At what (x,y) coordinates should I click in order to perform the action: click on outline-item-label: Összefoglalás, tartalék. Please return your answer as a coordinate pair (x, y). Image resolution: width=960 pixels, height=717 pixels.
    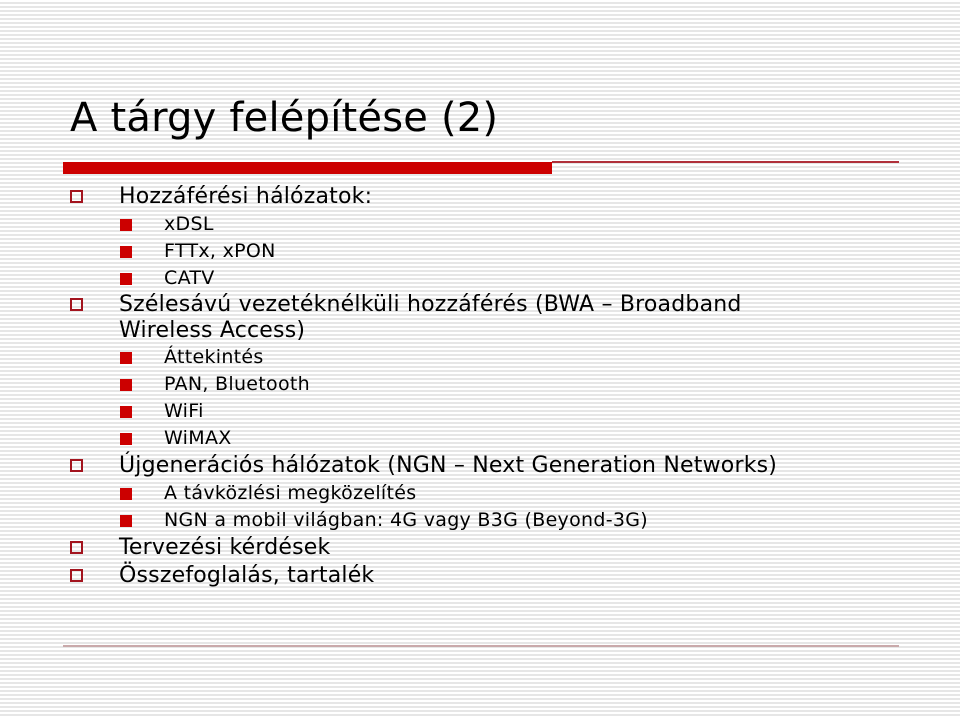
    Looking at the image, I should click on (247, 575).